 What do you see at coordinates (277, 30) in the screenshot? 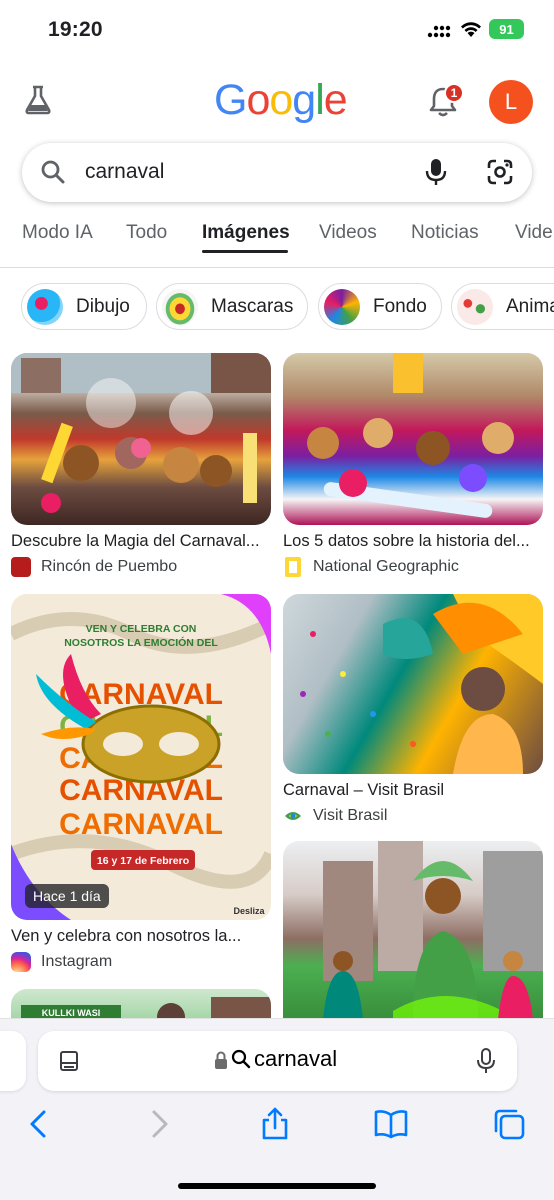
I see `status-bar: 19:20 91` at bounding box center [277, 30].